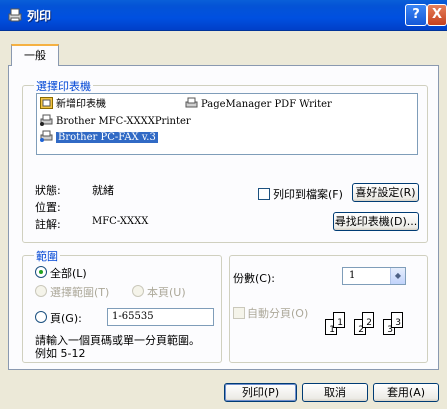 This screenshot has width=447, height=409. Describe the element at coordinates (99, 137) in the screenshot. I see `printer-item-brother-pcfax: Brother PC-FAX v.3` at that location.